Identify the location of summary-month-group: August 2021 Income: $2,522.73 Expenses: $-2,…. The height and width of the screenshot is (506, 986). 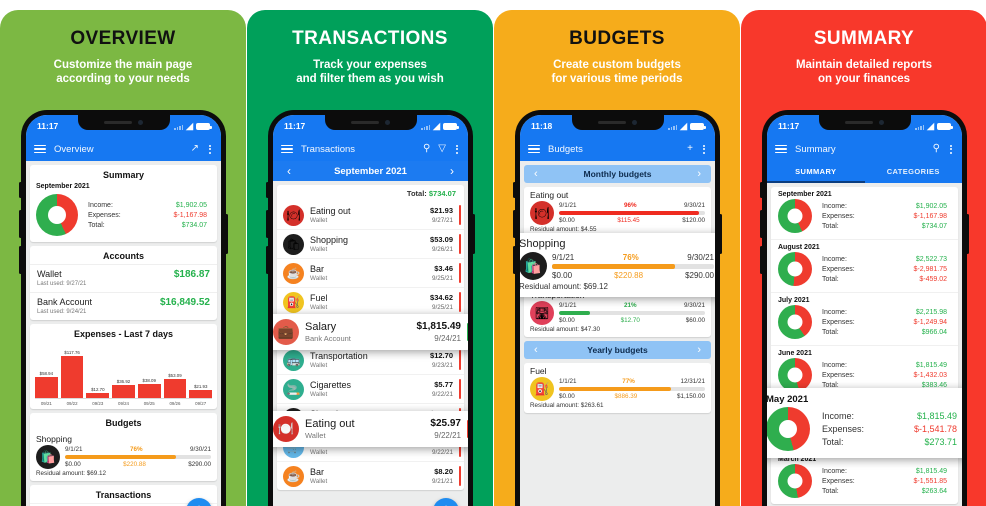
(864, 265).